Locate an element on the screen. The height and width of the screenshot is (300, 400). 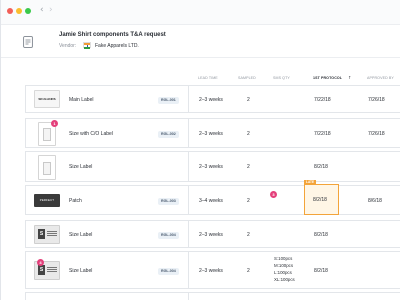
document-icon is located at coordinates (28, 42).